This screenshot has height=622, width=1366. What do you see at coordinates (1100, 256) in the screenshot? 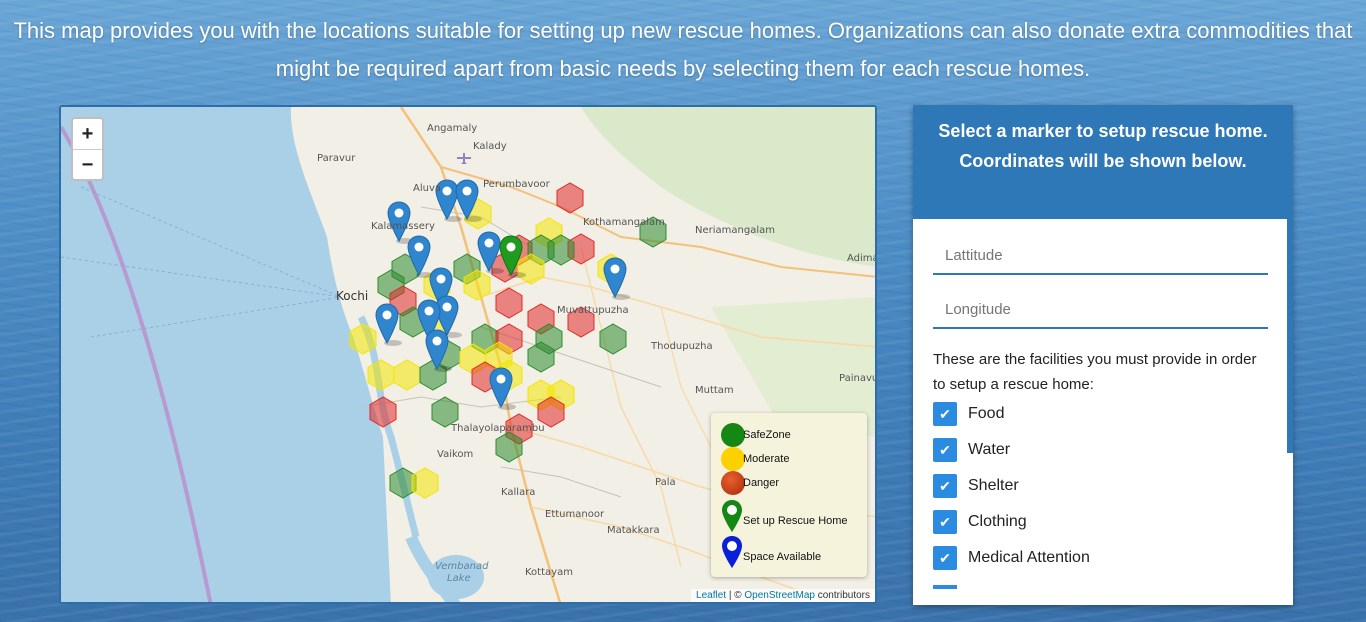
I see `latitude-field` at bounding box center [1100, 256].